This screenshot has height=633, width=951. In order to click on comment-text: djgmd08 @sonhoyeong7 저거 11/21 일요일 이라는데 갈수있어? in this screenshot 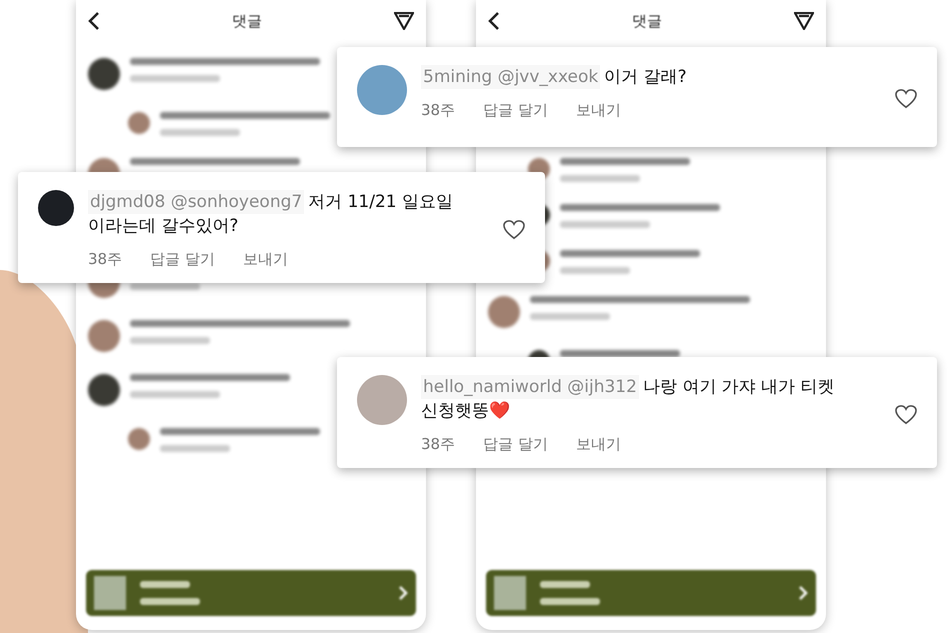, I will do `click(271, 214)`.